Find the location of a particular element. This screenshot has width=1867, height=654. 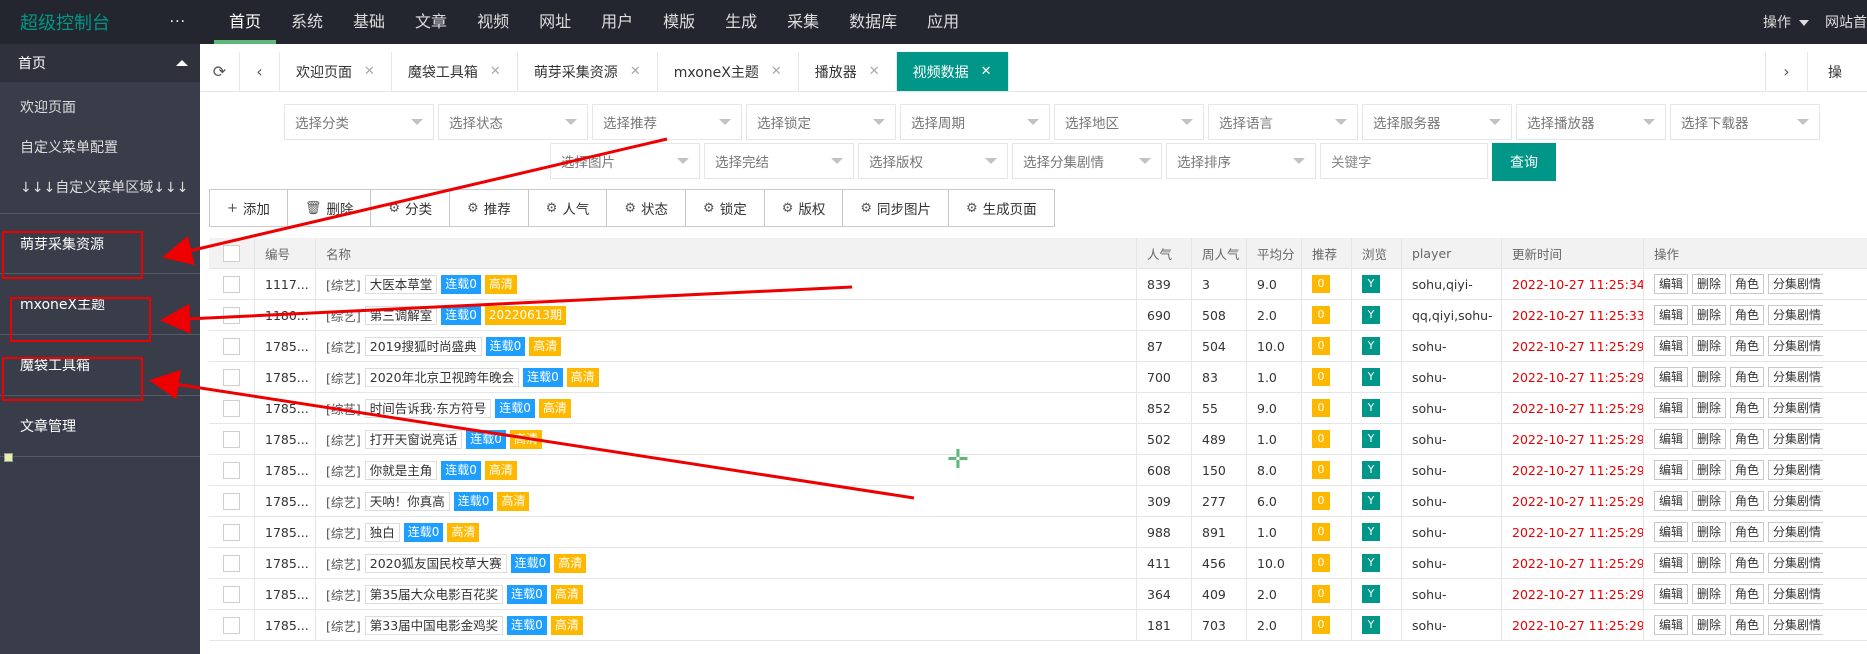

filter-select: 选择分集剧情 is located at coordinates (1087, 161).